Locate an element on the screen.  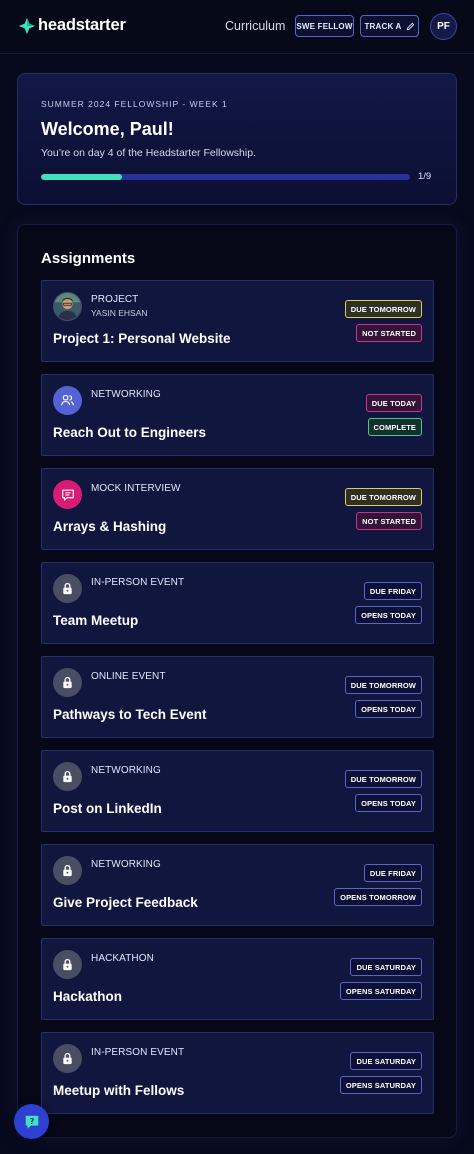
help-button: ? is located at coordinates (31, 1121).